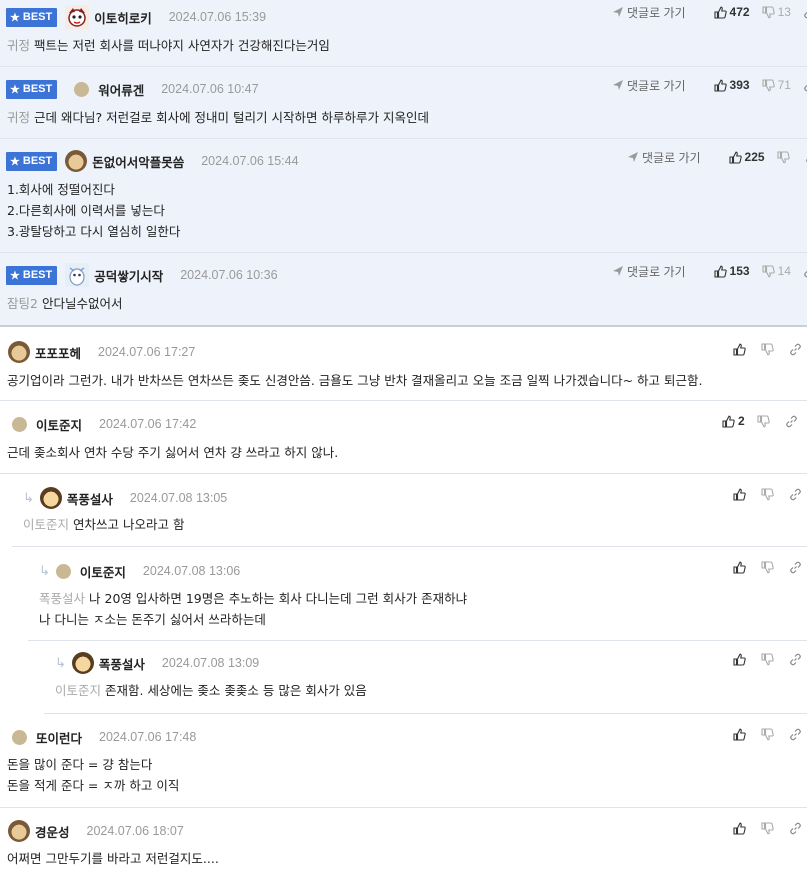  What do you see at coordinates (86, 210) in the screenshot?
I see `comment-text: 2.다른회사에 이력서를 넣는다` at bounding box center [86, 210].